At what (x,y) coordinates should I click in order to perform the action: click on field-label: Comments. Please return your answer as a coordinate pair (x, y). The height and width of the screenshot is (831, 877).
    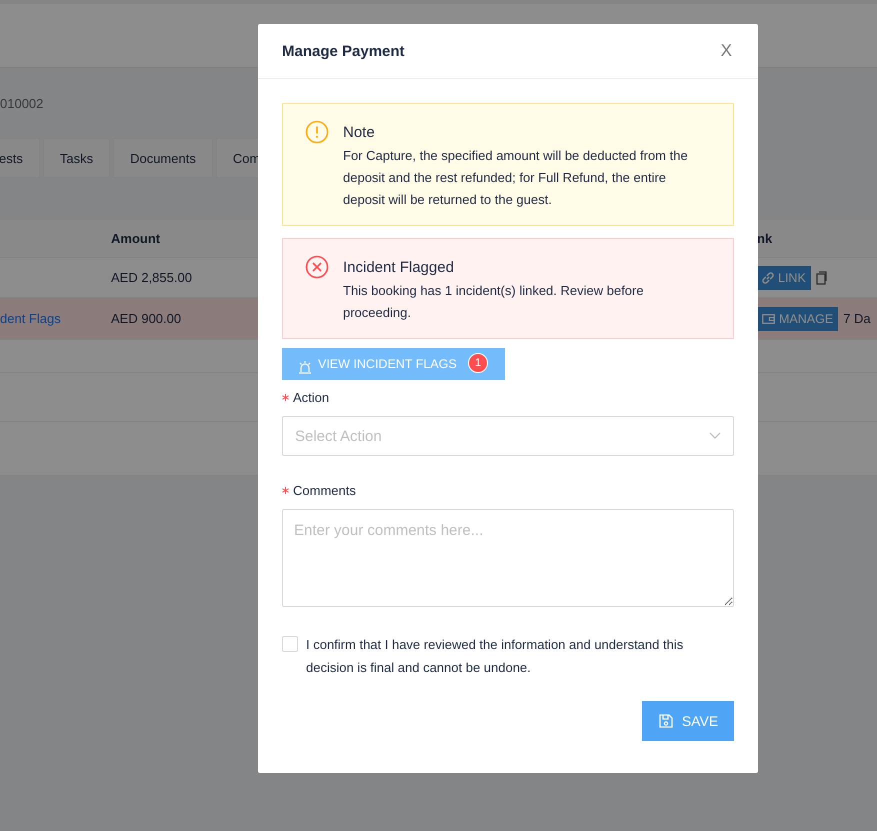
    Looking at the image, I should click on (324, 490).